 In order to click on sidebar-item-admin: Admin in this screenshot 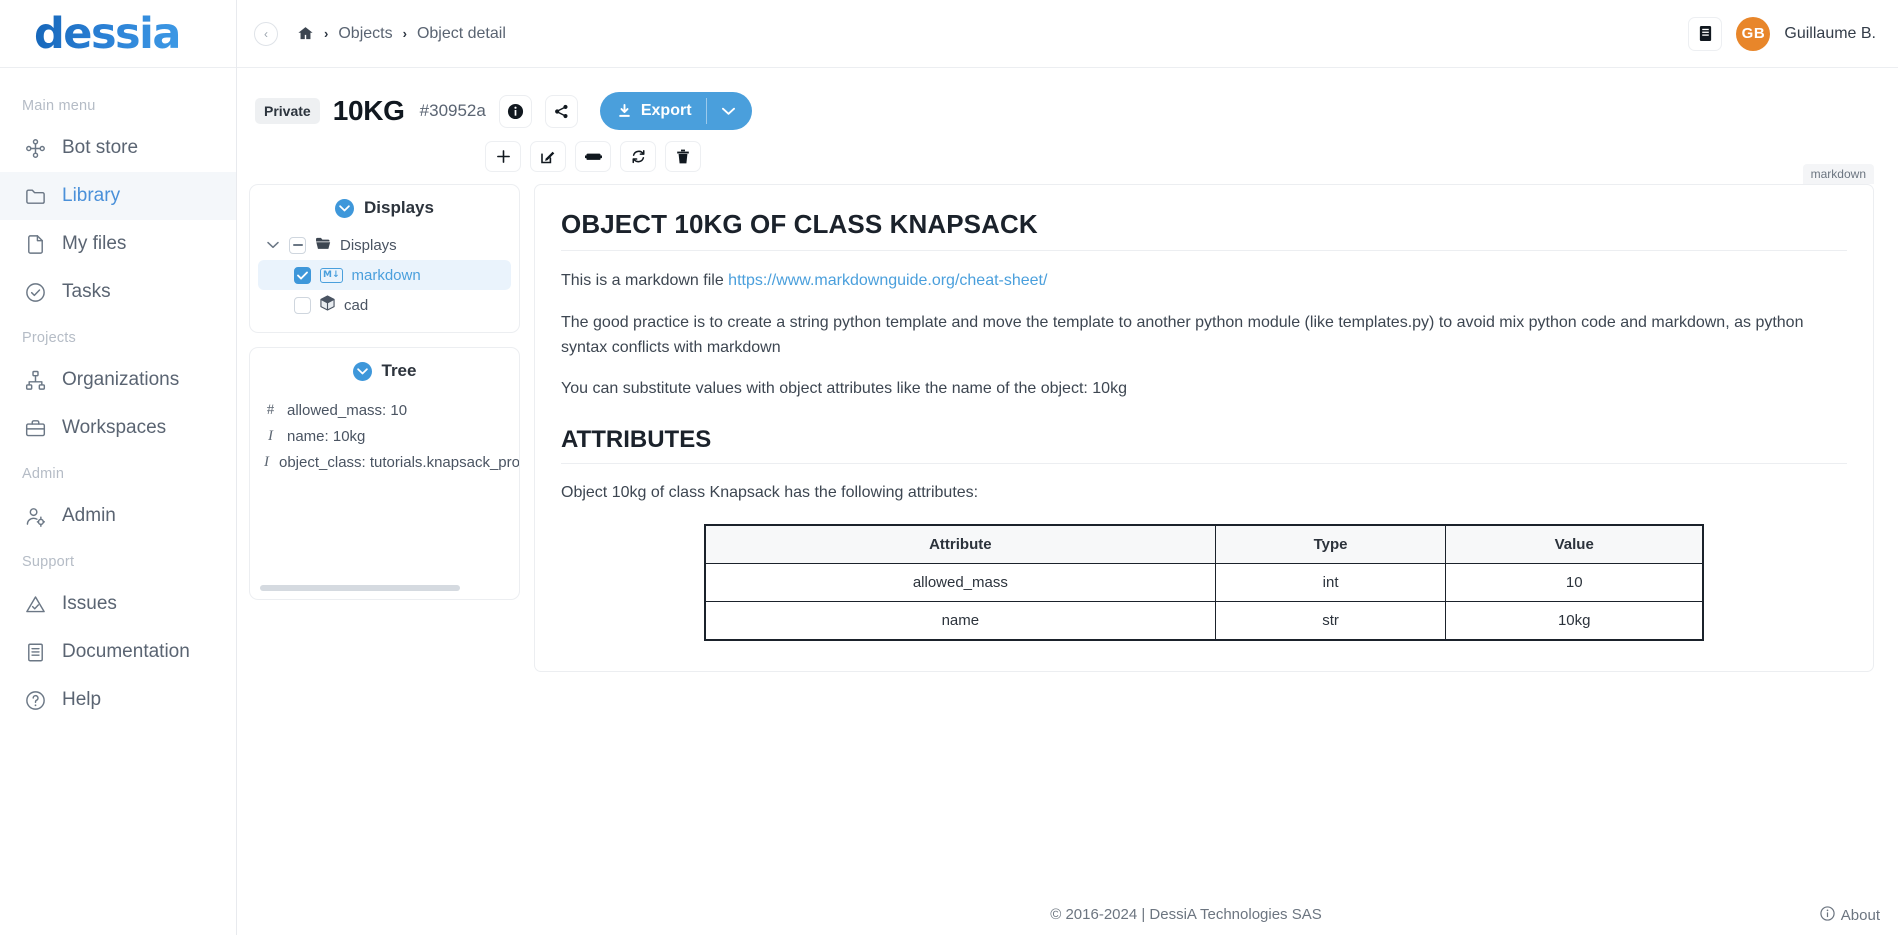, I will do `click(118, 516)`.